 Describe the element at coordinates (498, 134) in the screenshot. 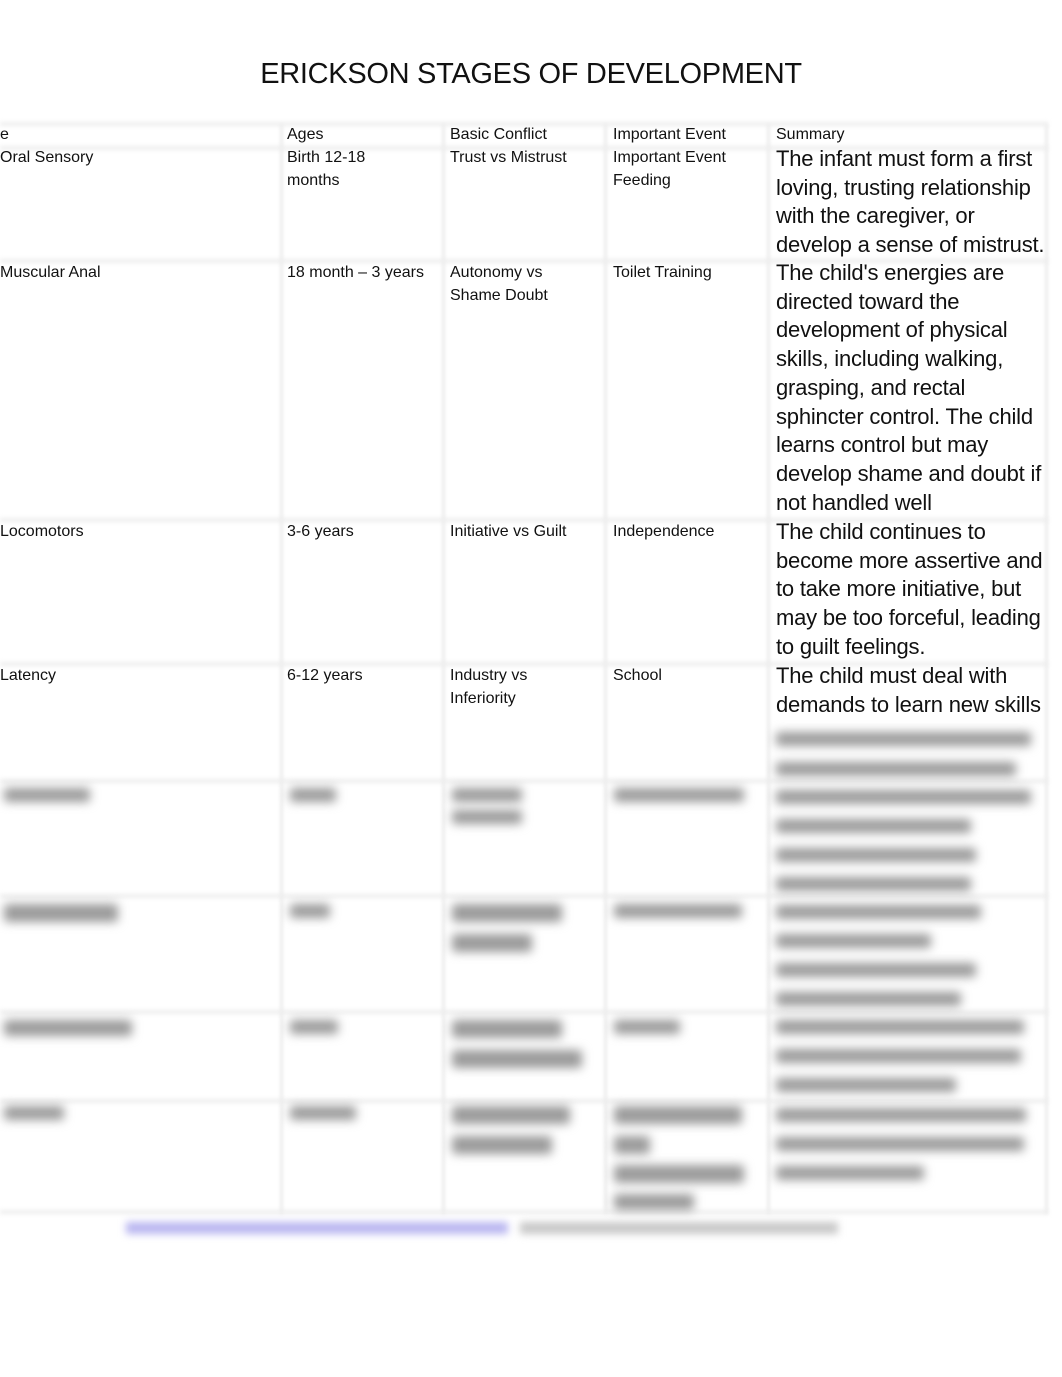

I see `header-conflict: Basic Conflict` at that location.